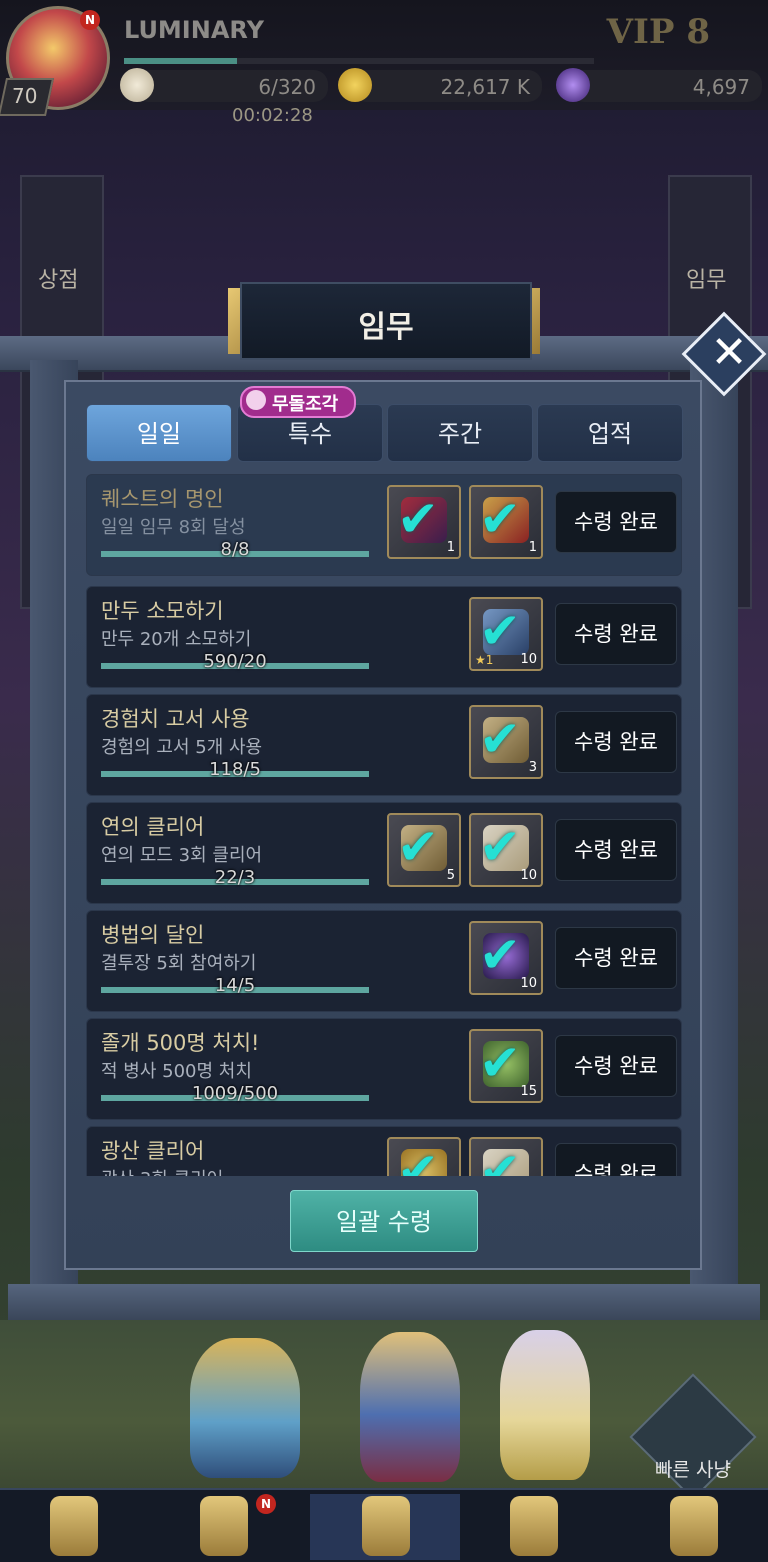 The image size is (768, 1562). I want to click on reward-item: ✔ 15, so click(506, 1066).